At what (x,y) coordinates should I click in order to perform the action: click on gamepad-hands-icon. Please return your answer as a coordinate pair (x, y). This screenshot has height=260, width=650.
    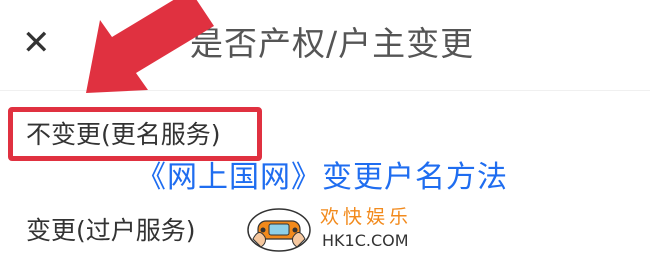
    Looking at the image, I should click on (279, 230).